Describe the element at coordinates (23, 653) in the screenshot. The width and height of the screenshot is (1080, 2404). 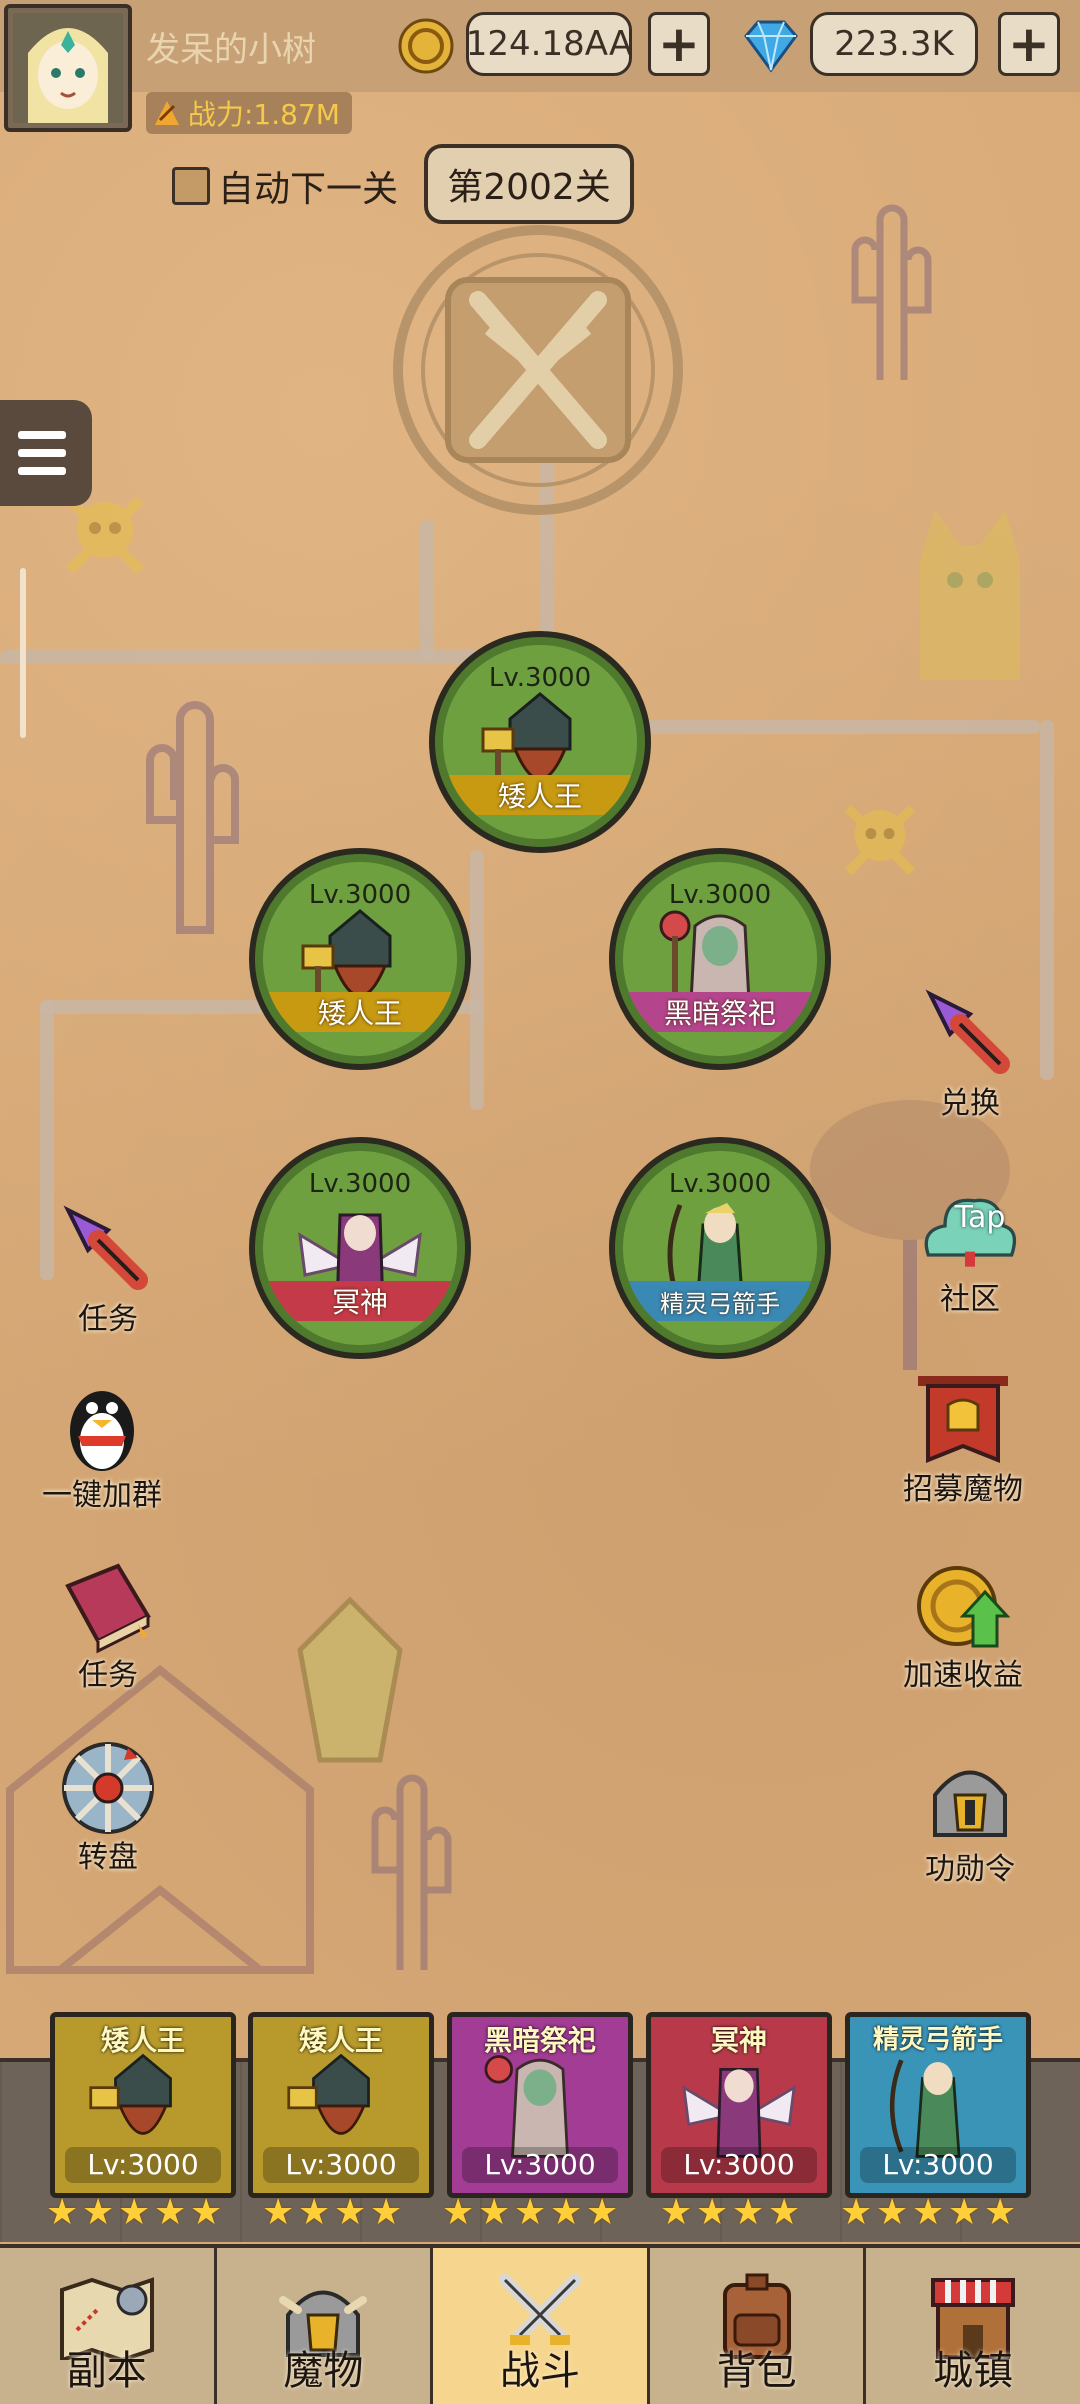
I see `scrollbar` at that location.